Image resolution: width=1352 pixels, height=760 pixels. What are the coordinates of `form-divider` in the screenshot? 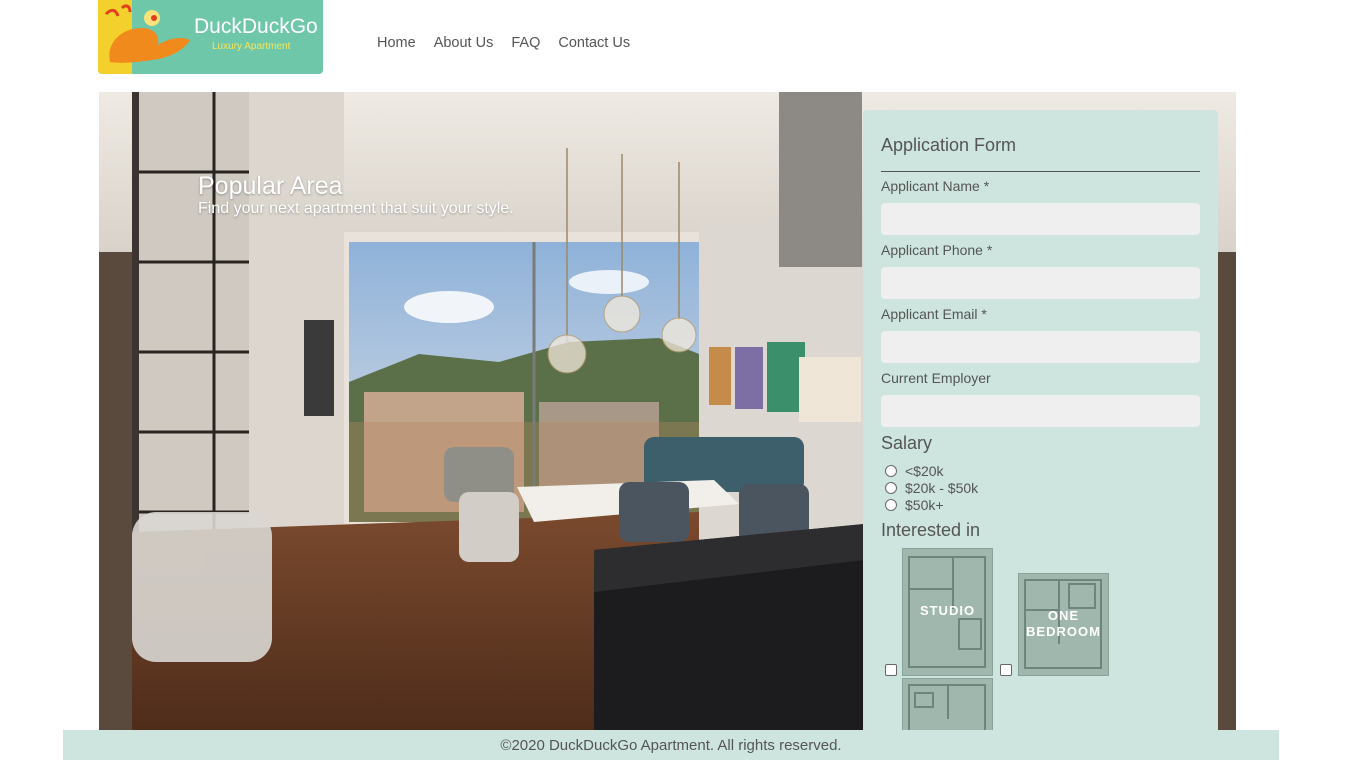 It's located at (1040, 171).